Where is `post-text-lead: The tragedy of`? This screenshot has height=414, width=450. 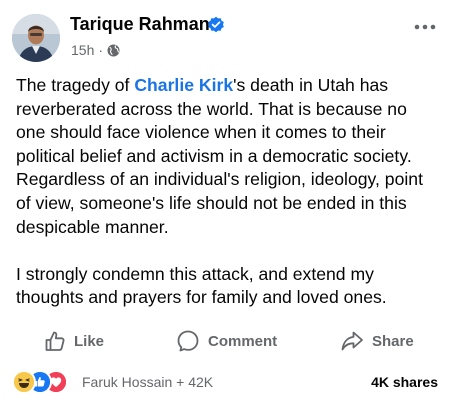 post-text-lead: The tragedy of is located at coordinates (75, 85).